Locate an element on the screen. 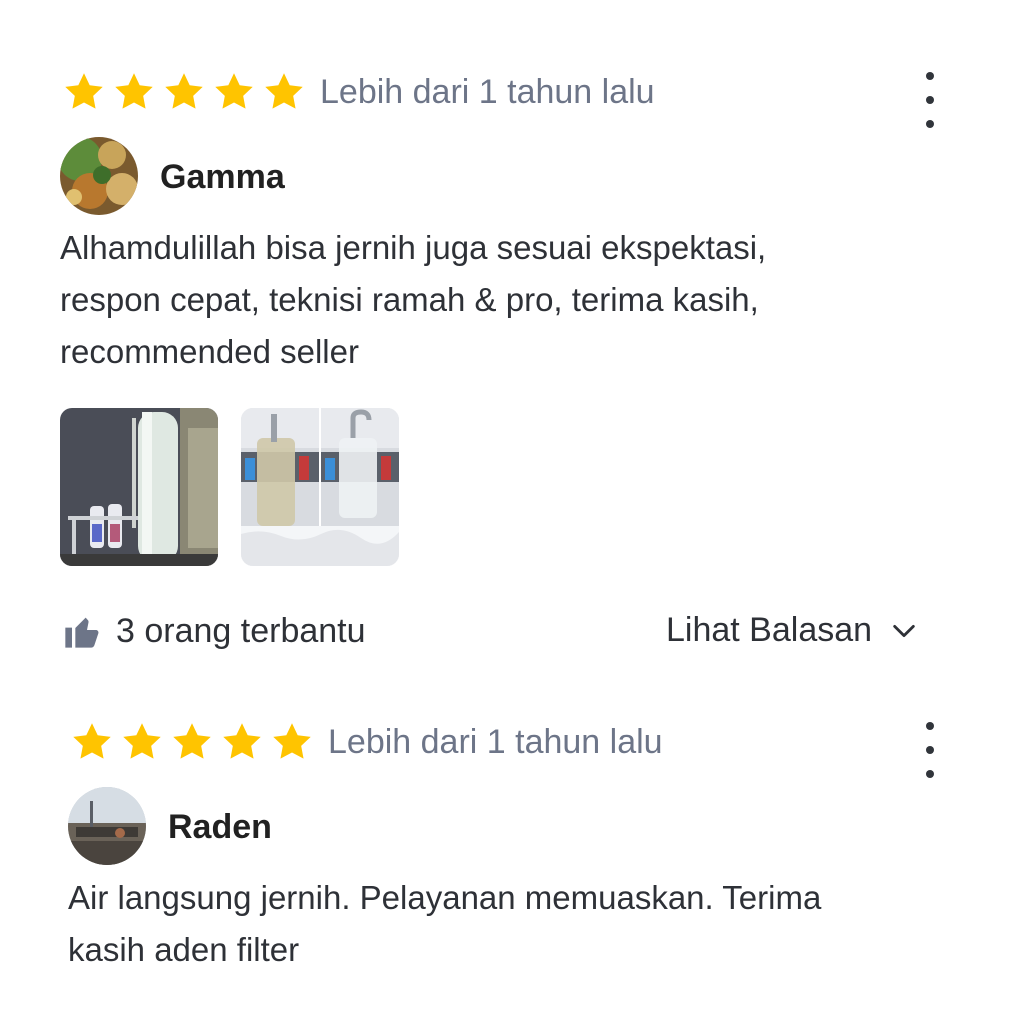 The height and width of the screenshot is (1024, 1024). review-text-line: kasih aden filter is located at coordinates (184, 949).